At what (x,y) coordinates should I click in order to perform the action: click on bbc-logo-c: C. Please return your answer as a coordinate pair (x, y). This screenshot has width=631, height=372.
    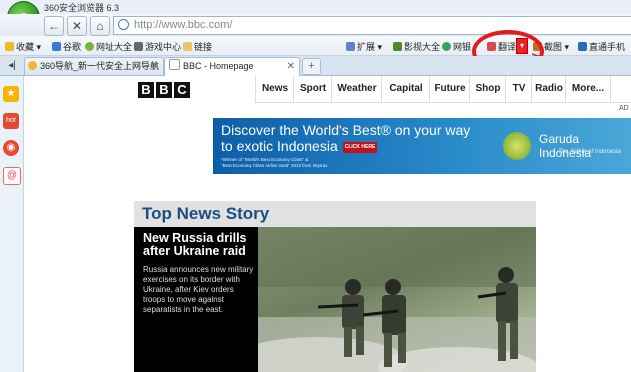
    Looking at the image, I should click on (182, 90).